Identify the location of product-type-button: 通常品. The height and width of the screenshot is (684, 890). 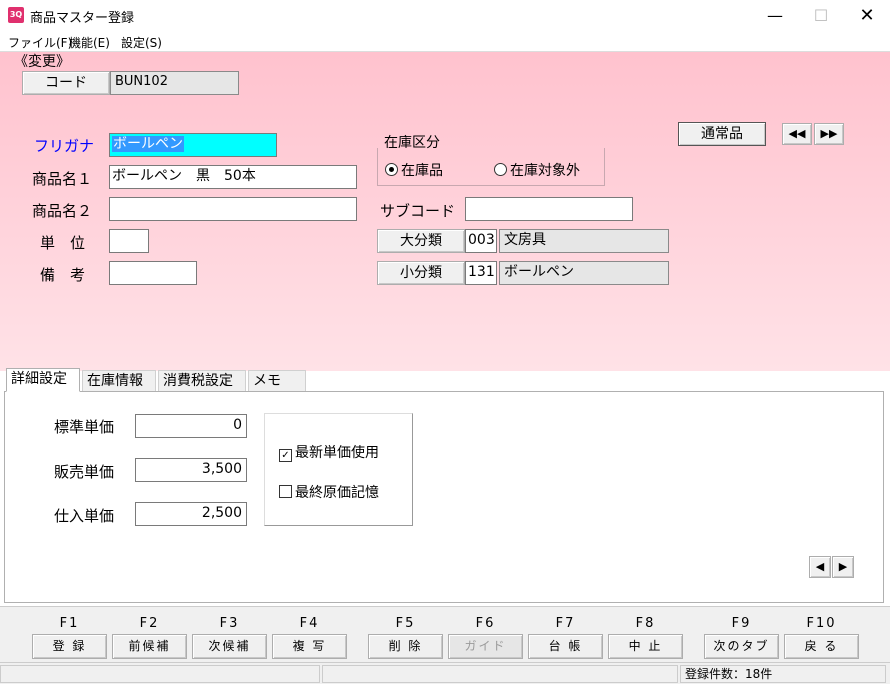
(722, 134).